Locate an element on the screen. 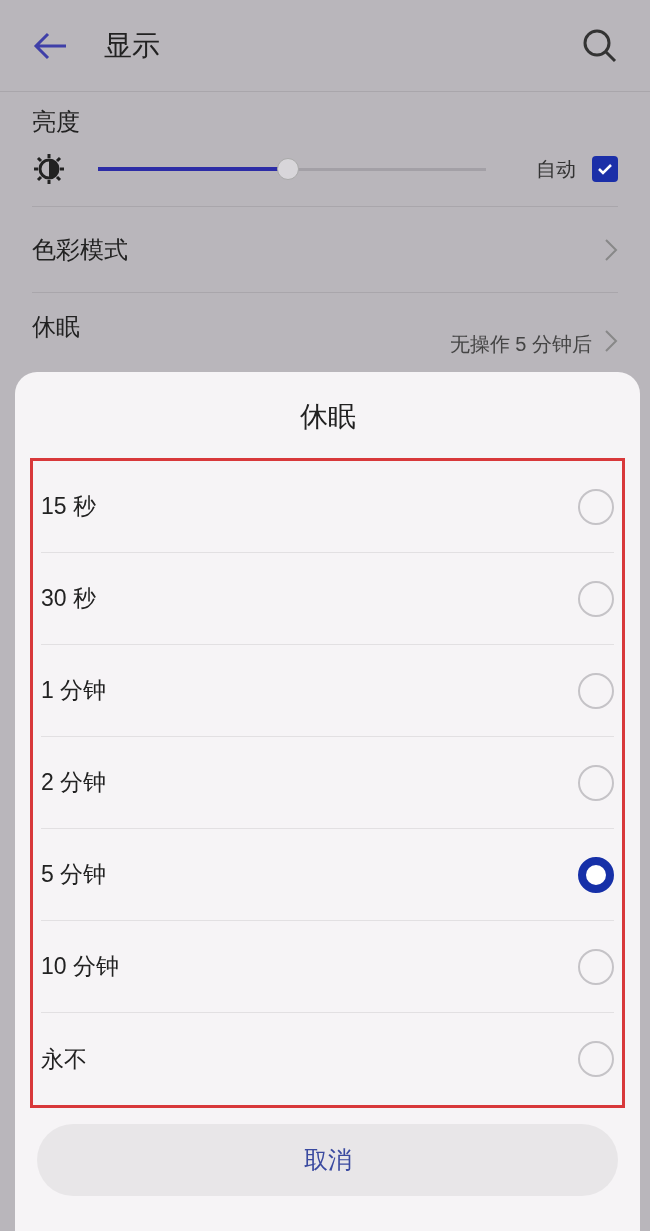 Image resolution: width=650 pixels, height=1231 pixels. brightness-slider is located at coordinates (292, 169).